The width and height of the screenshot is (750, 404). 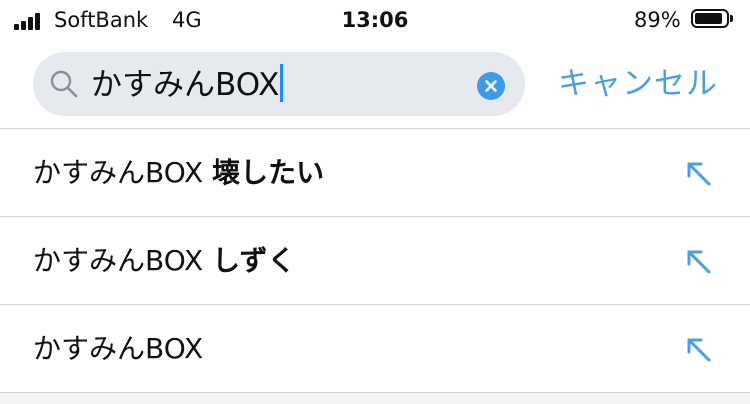 I want to click on list-footer, so click(x=375, y=398).